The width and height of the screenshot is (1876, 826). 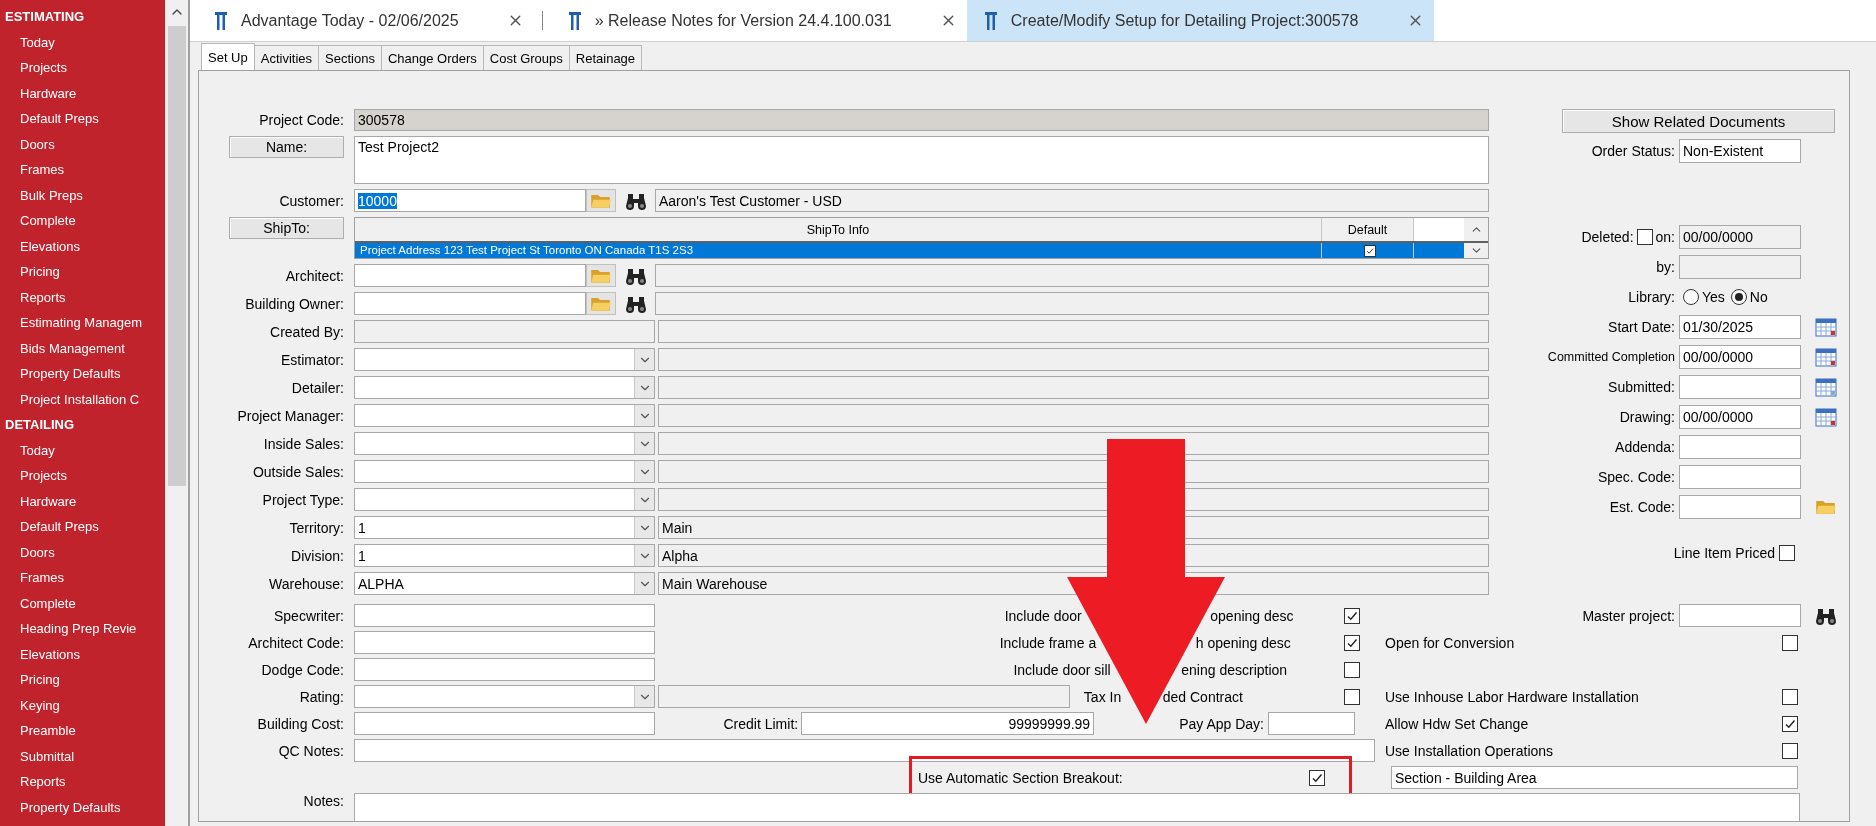 I want to click on folder-icon, so click(x=1826, y=507).